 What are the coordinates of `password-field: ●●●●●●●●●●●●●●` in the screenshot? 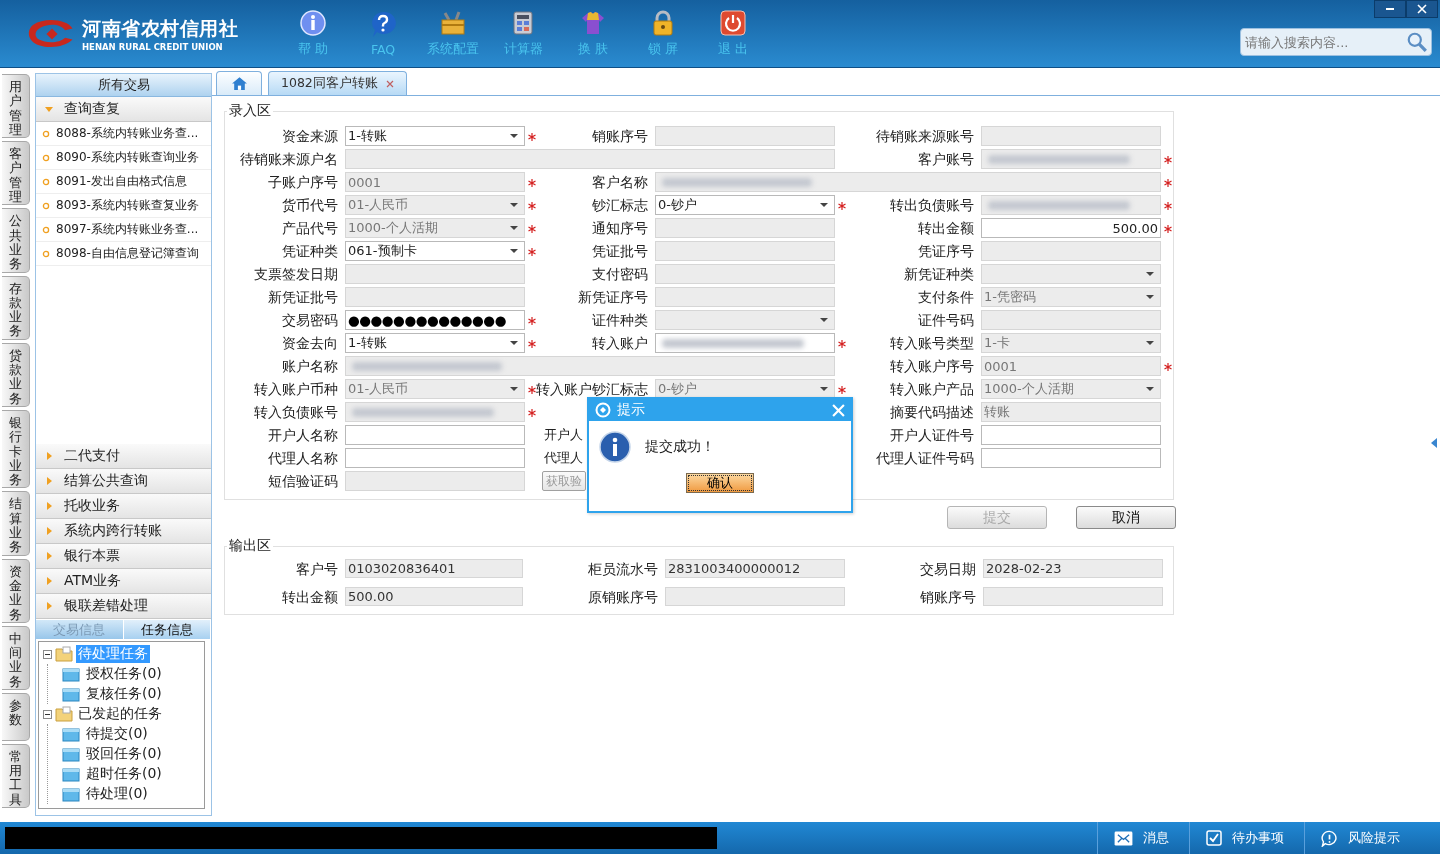 It's located at (435, 320).